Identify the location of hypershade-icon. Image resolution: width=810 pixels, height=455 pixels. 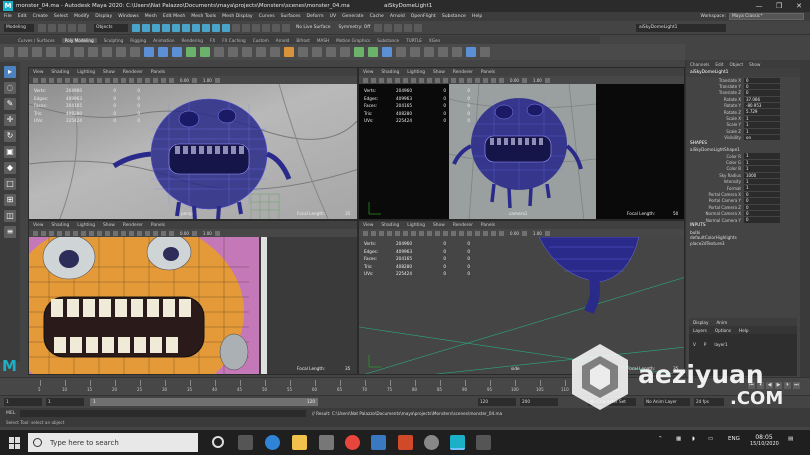
(418, 27).